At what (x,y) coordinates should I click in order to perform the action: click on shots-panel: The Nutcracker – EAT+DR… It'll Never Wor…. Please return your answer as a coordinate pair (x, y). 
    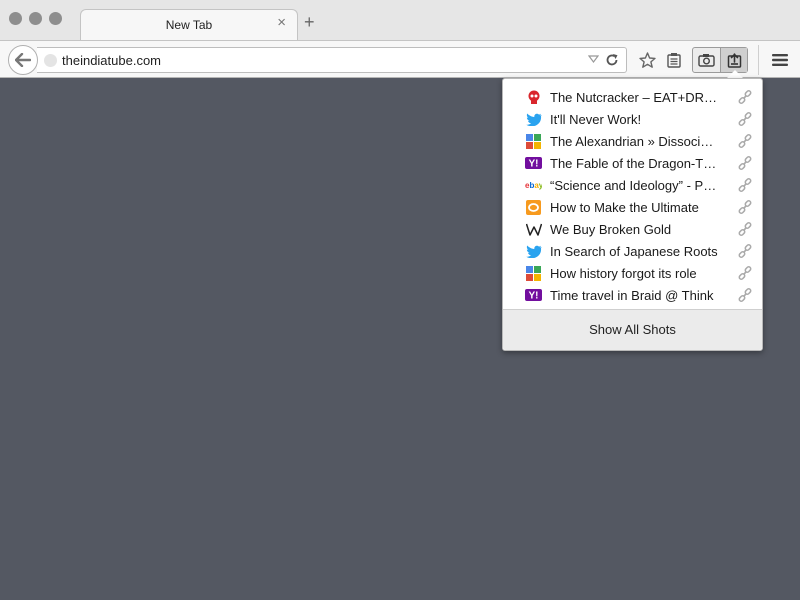
    Looking at the image, I should click on (632, 214).